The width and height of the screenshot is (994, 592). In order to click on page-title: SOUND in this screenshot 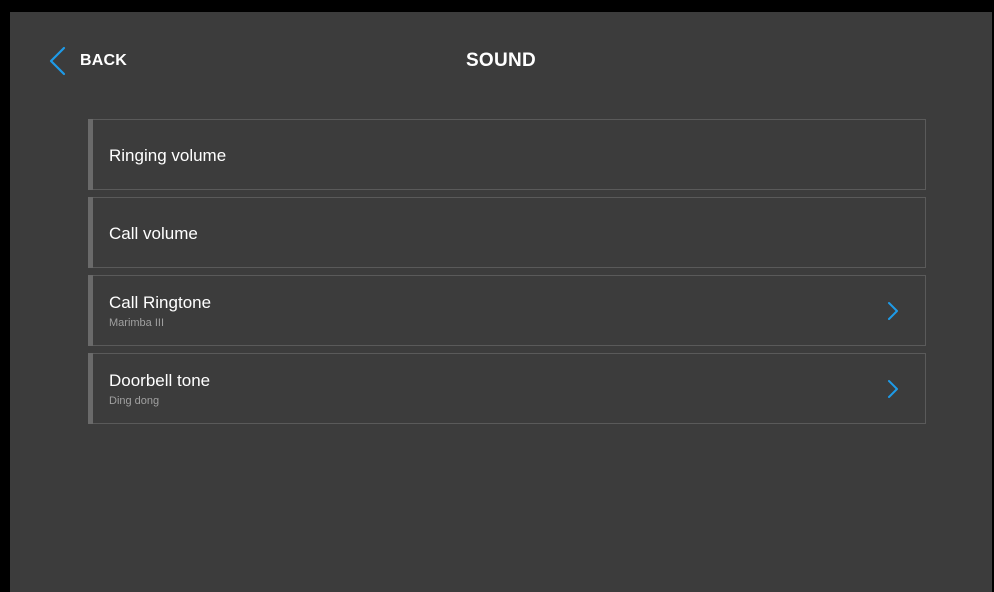, I will do `click(501, 60)`.